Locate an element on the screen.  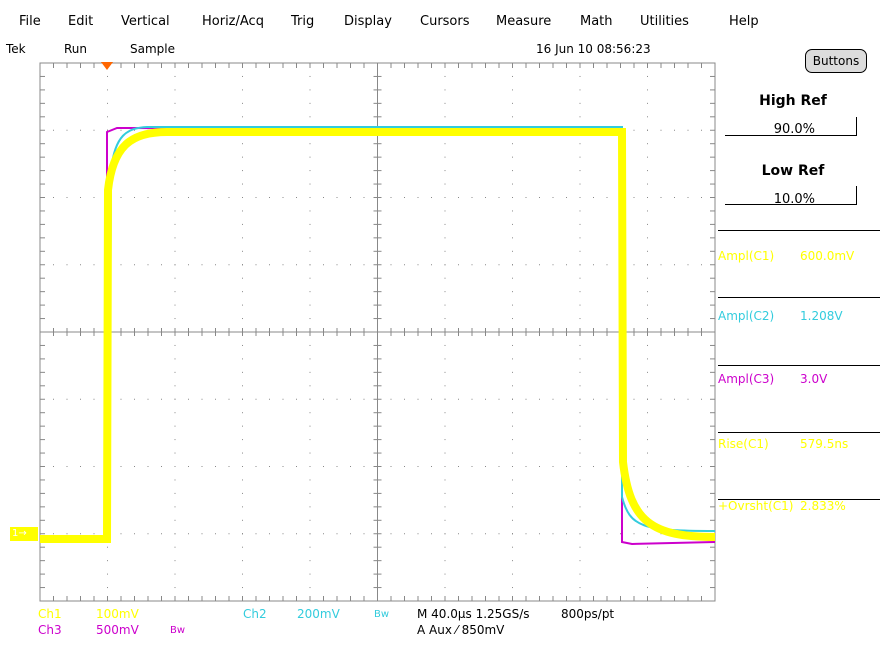
ch3-bw-icon: Bw is located at coordinates (178, 630).